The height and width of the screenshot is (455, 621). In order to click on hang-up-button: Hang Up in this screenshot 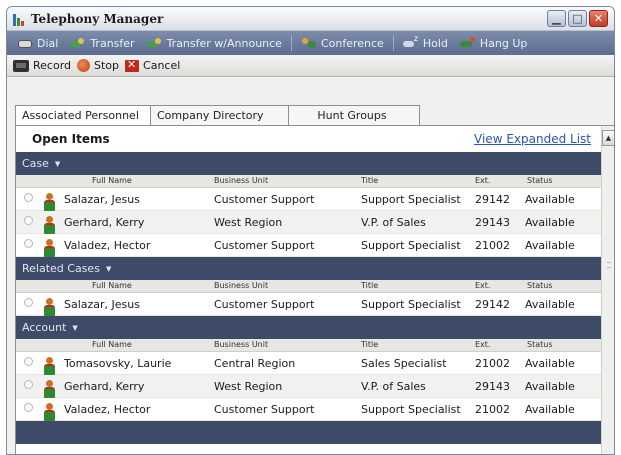, I will do `click(494, 43)`.